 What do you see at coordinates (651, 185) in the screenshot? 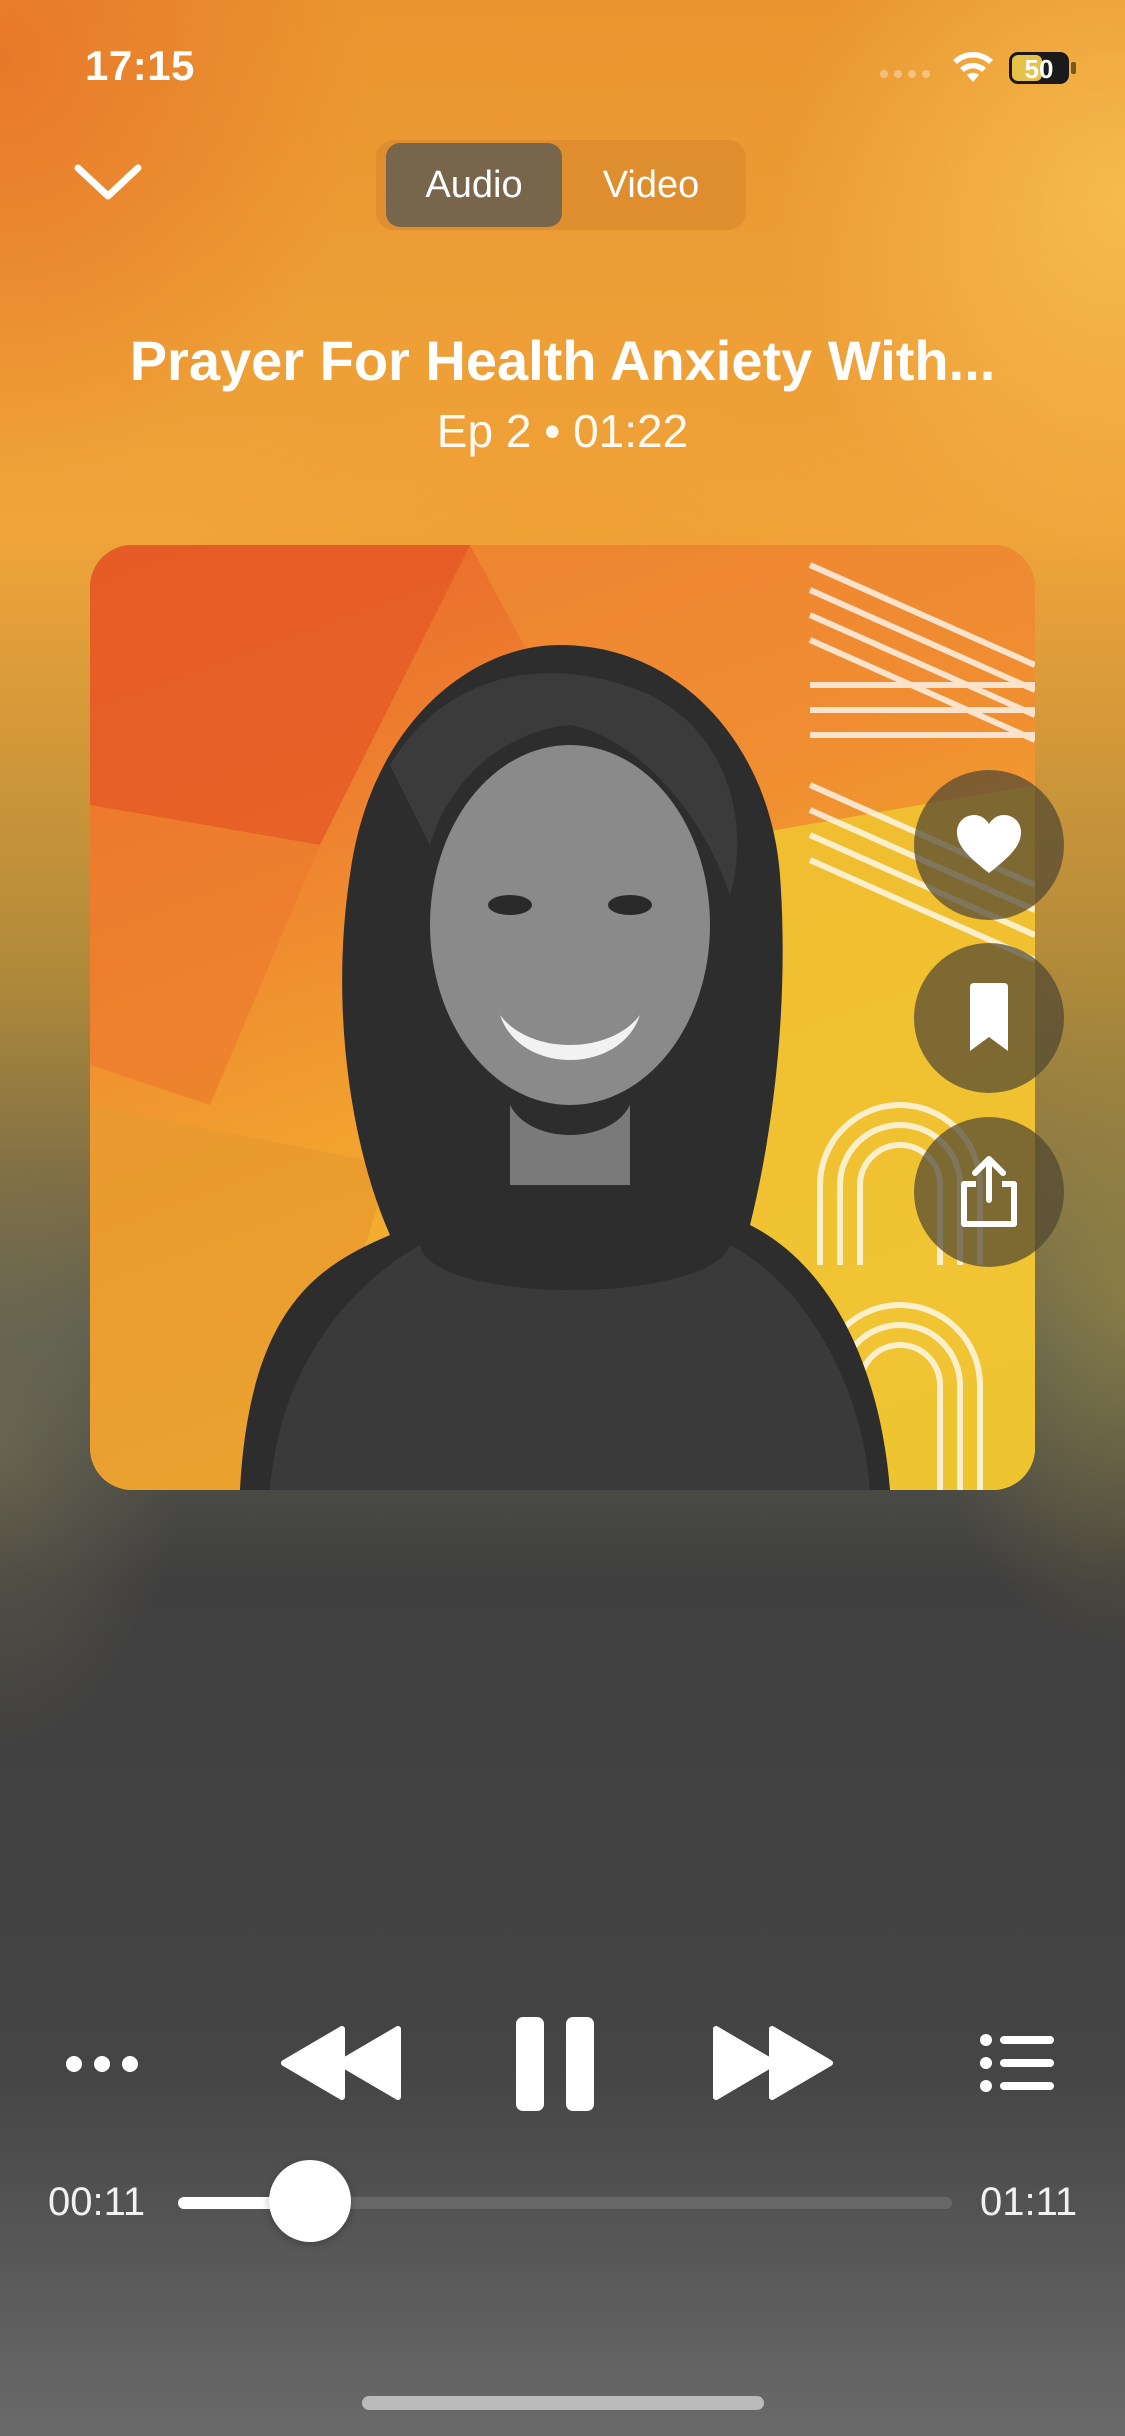
I see `tab-video: Video` at bounding box center [651, 185].